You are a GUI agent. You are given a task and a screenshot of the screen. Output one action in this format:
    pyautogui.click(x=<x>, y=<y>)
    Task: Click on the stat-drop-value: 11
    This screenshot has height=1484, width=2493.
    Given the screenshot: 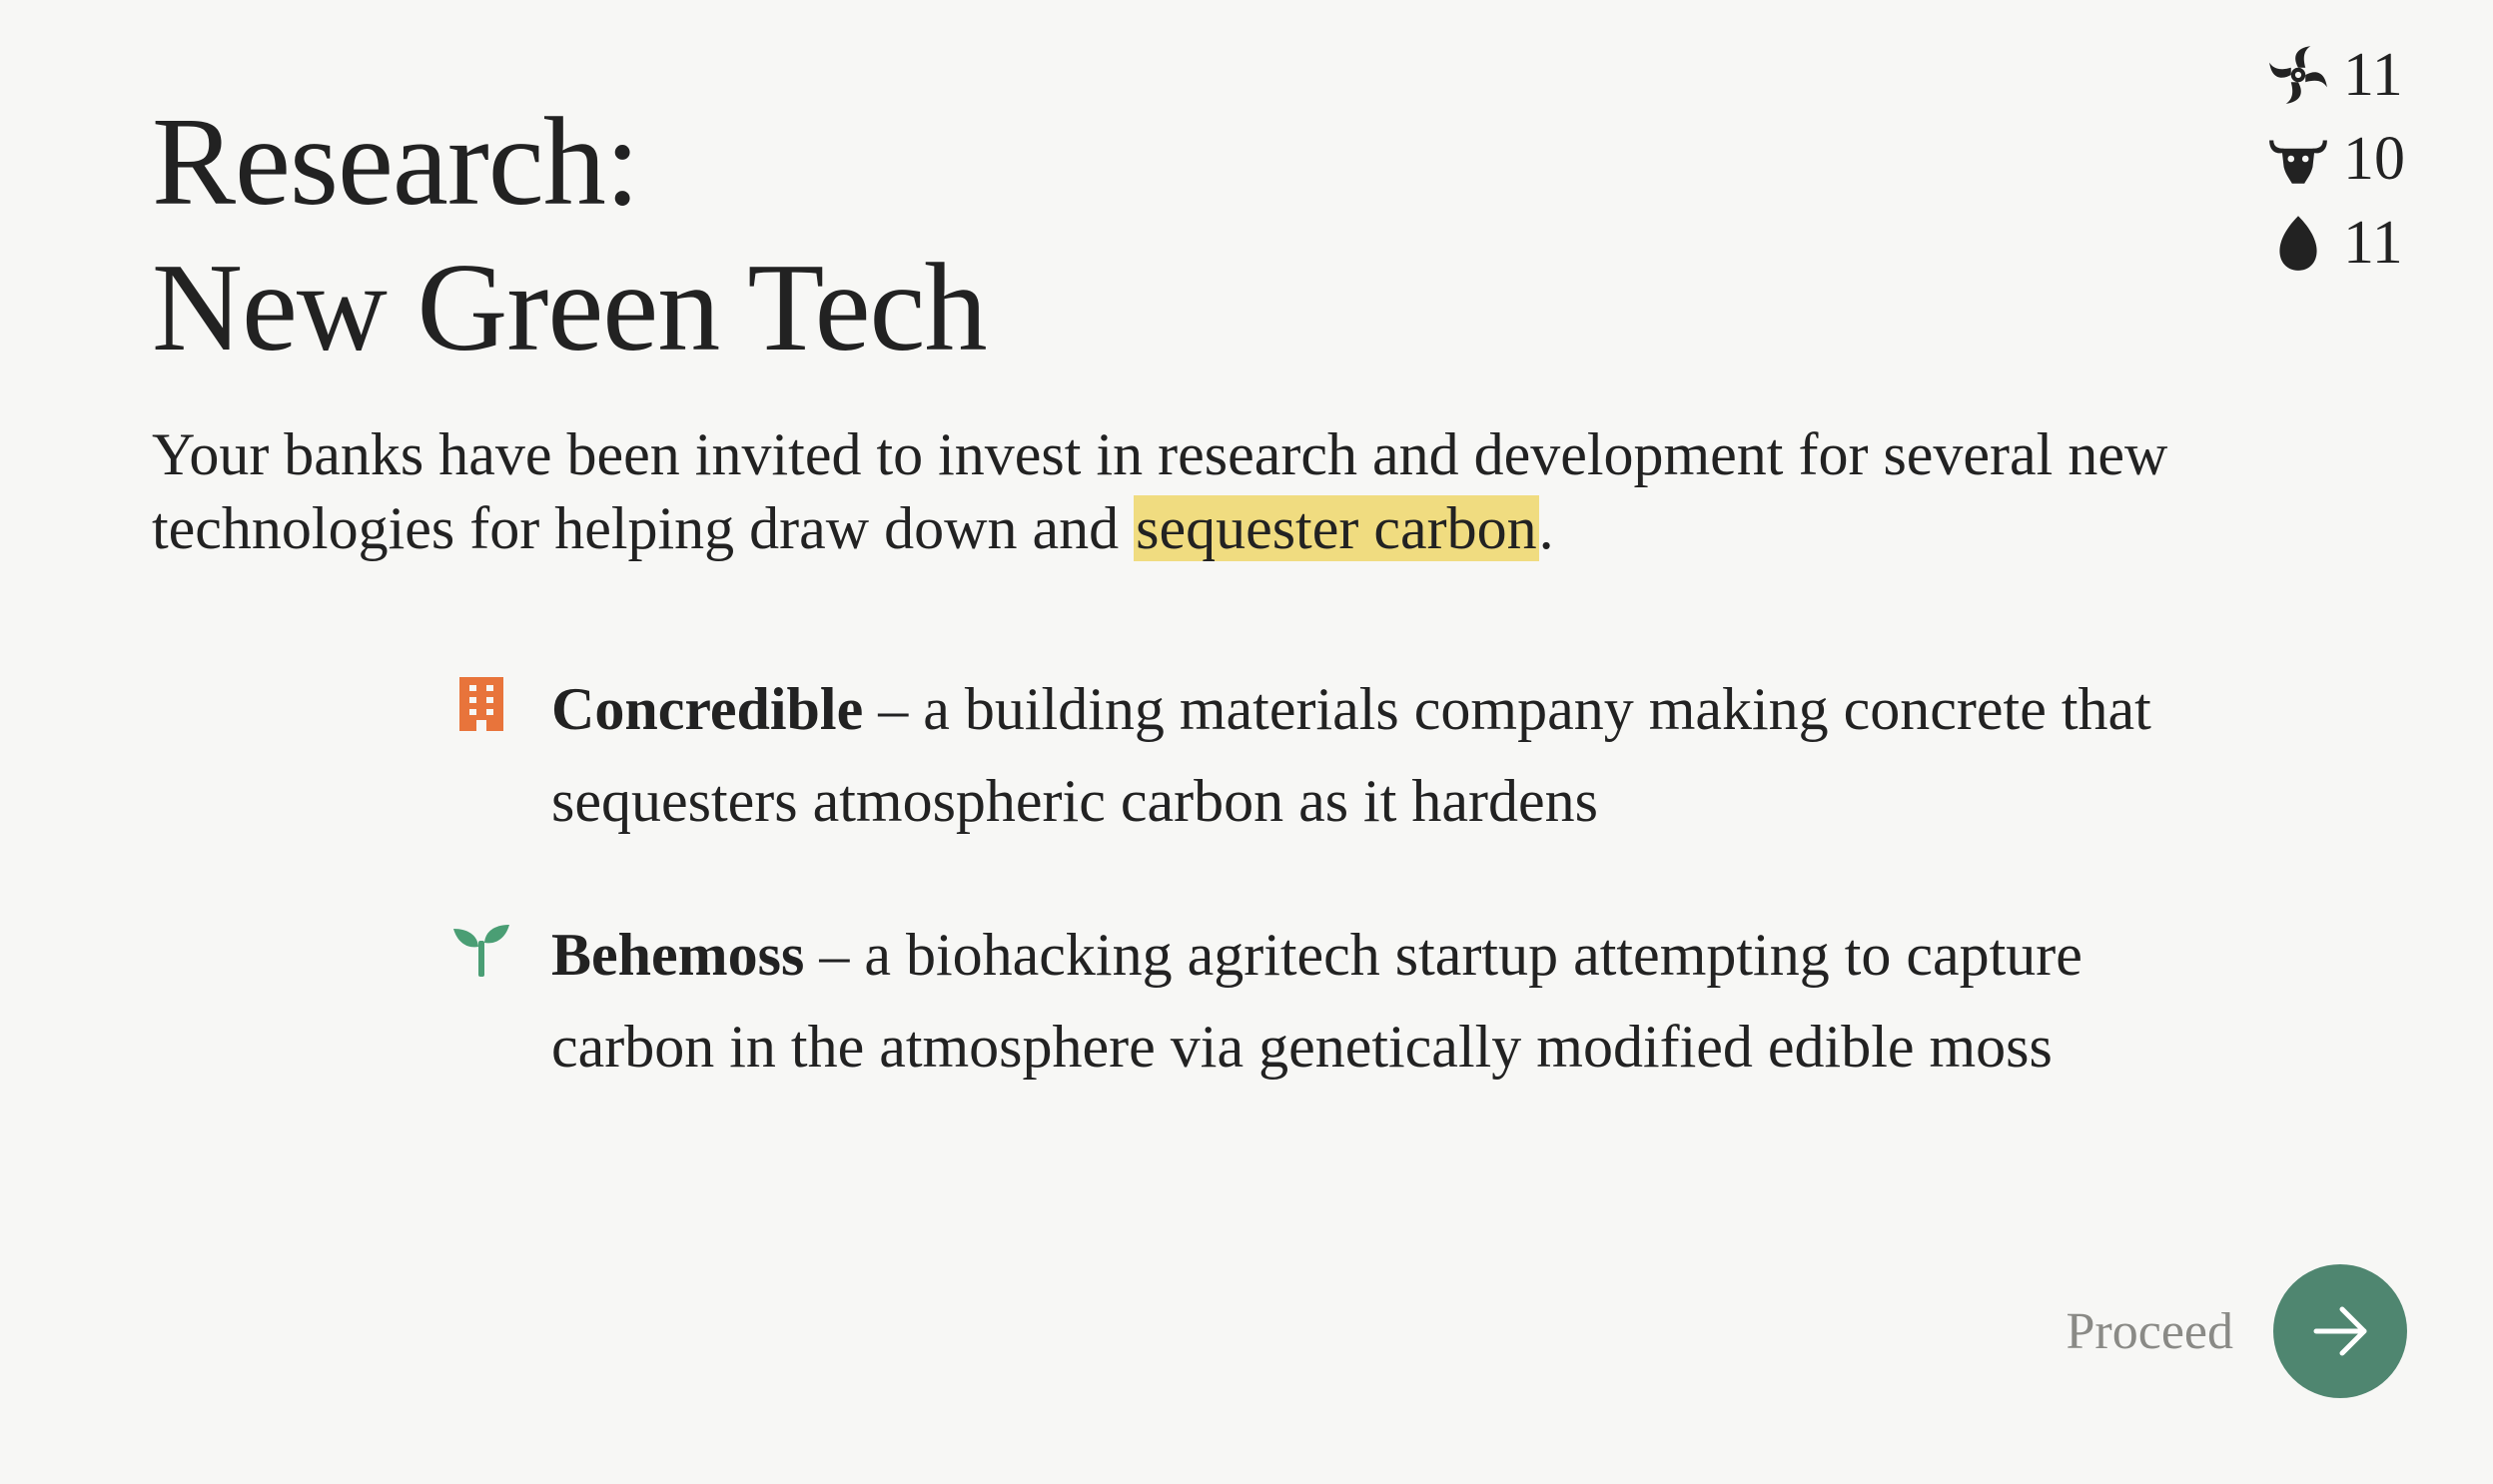 What is the action you would take?
    pyautogui.click(x=2373, y=243)
    